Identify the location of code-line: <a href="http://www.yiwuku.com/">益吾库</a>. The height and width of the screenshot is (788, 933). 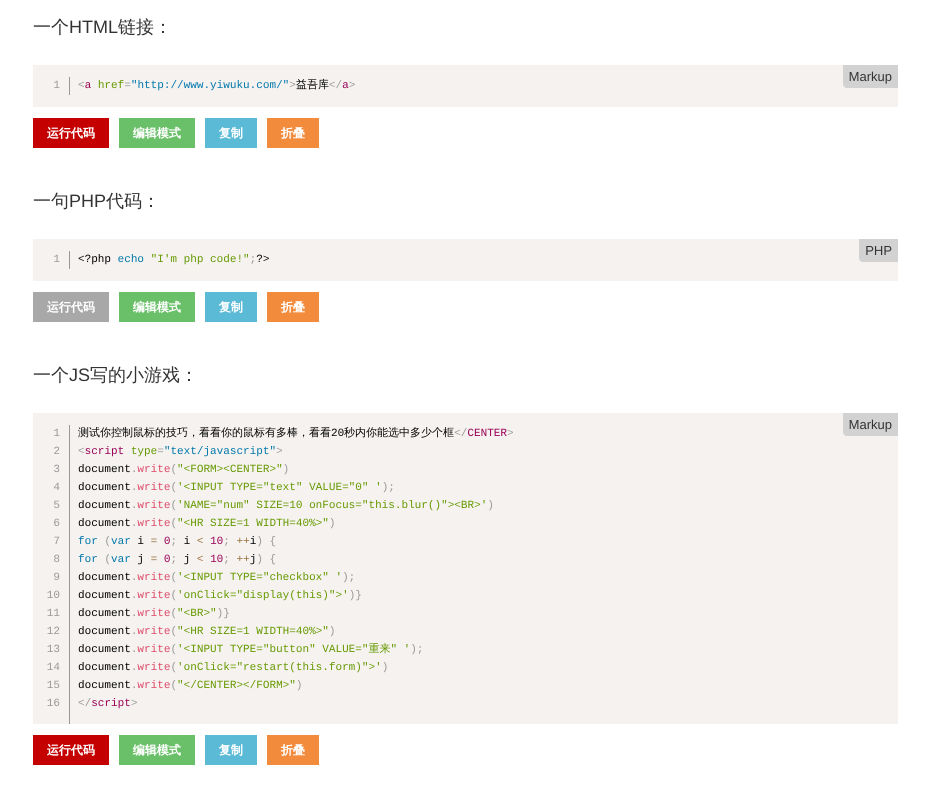
(217, 86).